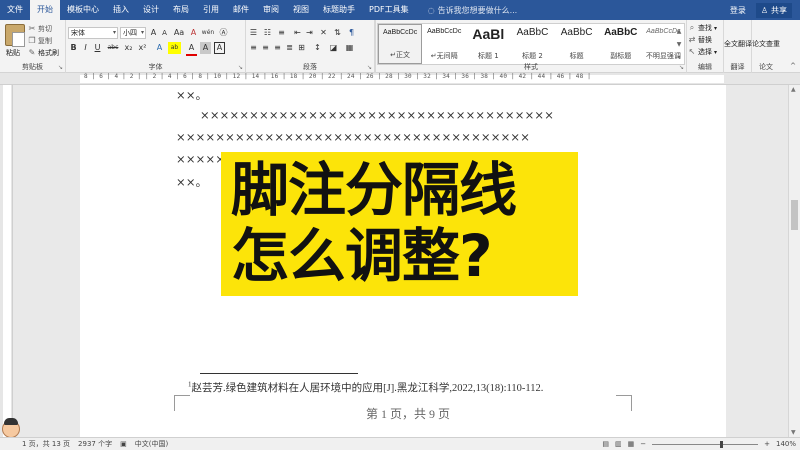  I want to click on paste-icon, so click(15, 35).